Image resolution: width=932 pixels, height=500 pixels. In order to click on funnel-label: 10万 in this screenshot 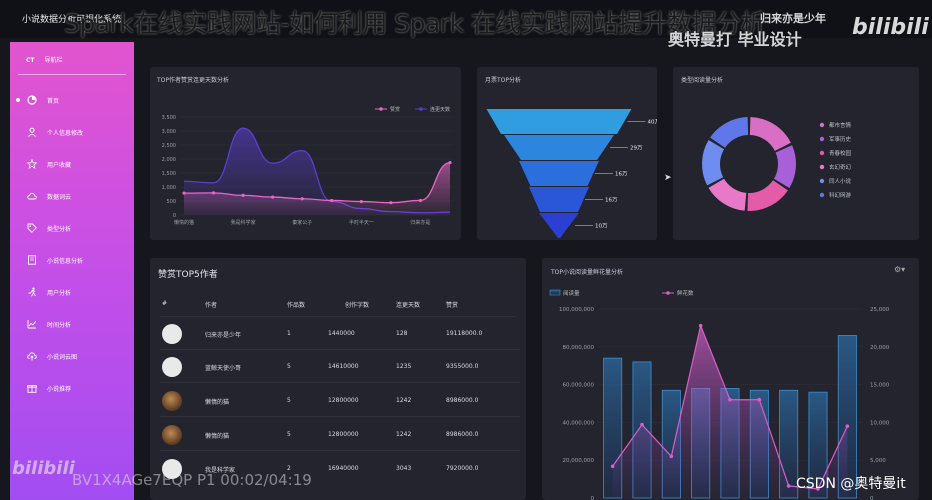, I will do `click(601, 226)`.